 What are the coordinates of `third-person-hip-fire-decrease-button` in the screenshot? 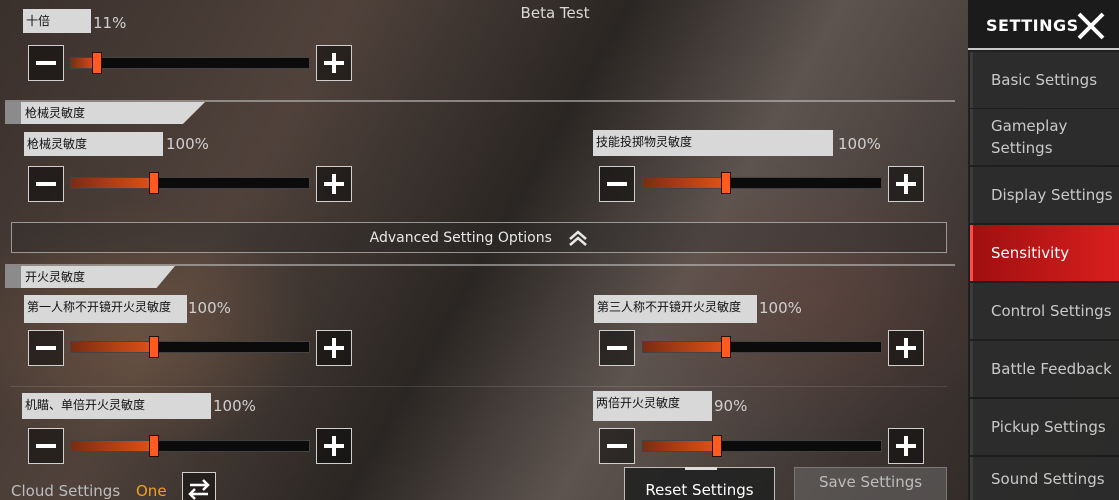 It's located at (617, 348).